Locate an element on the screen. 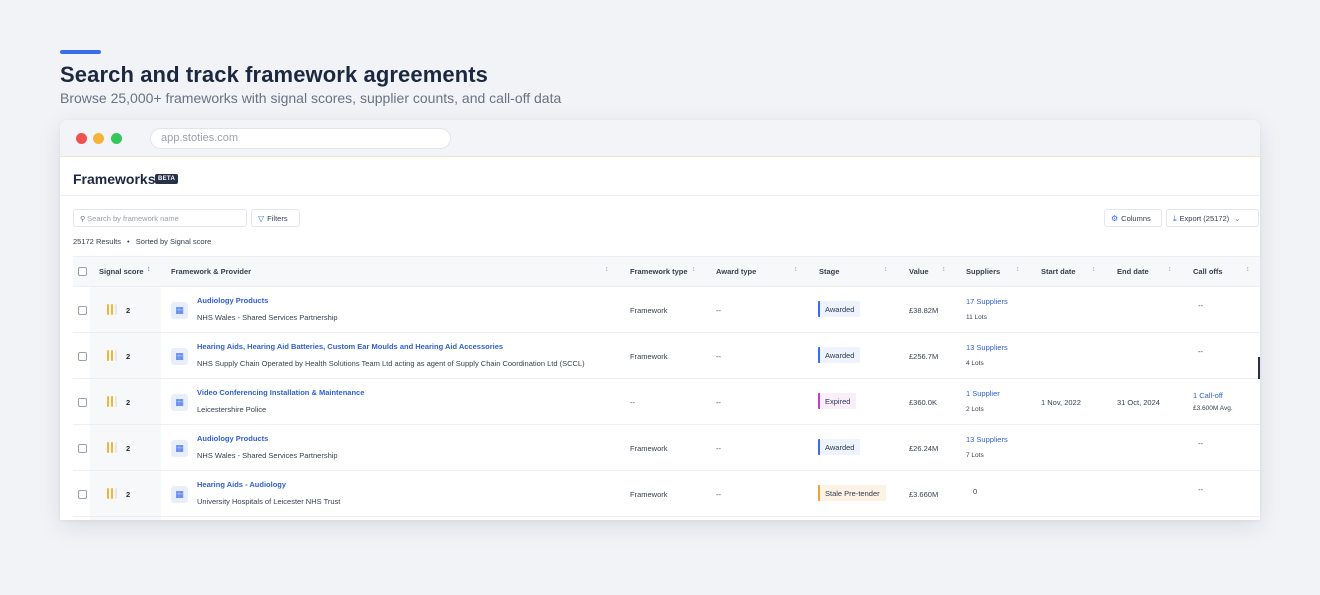 This screenshot has height=595, width=1320. gear-icon: ⚙ is located at coordinates (1115, 218).